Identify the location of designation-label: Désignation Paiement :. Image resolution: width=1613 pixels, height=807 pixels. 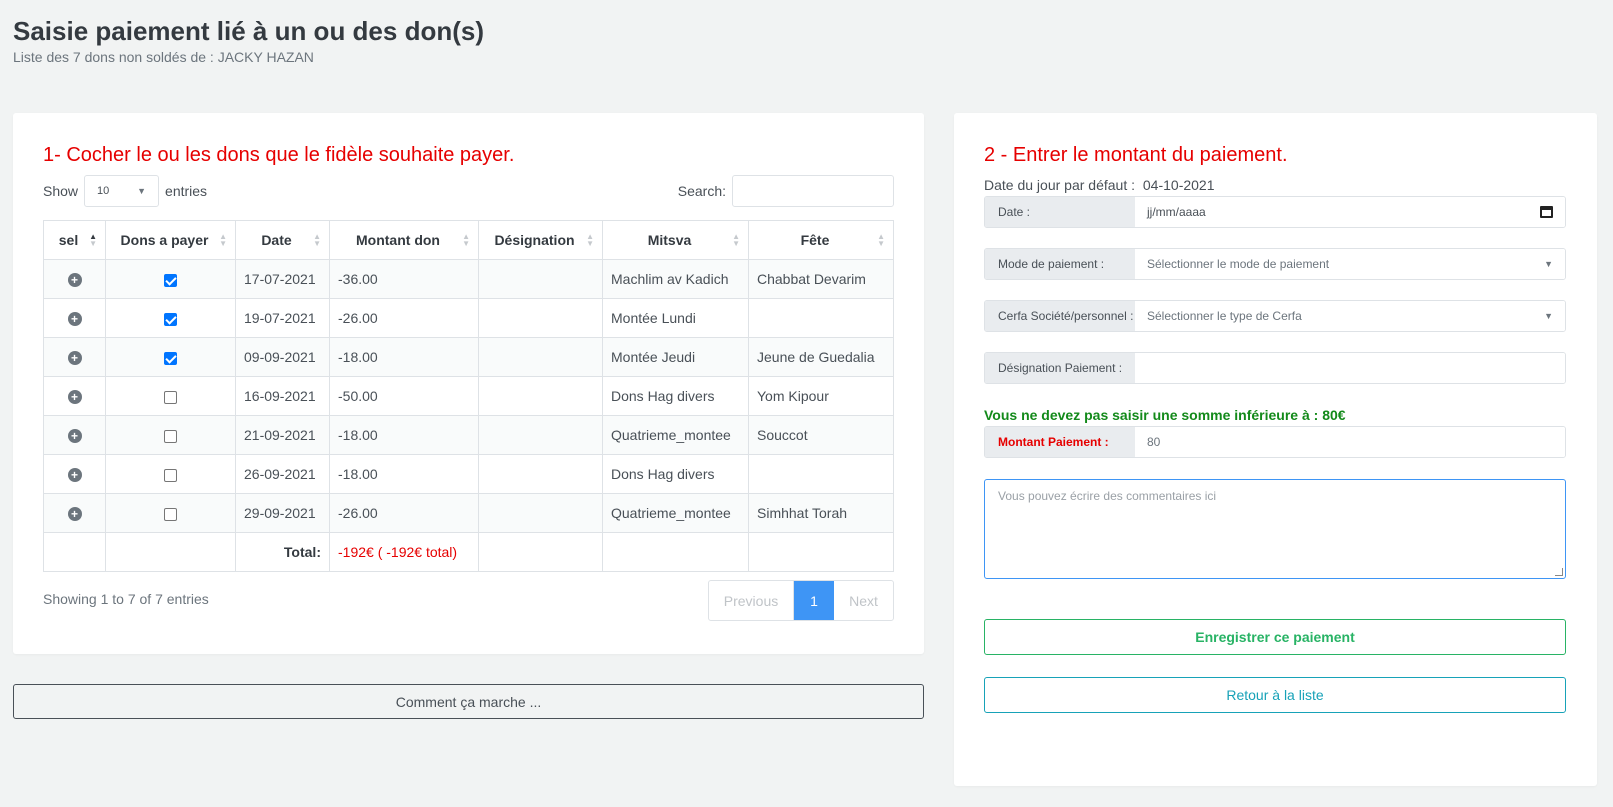
(1060, 368).